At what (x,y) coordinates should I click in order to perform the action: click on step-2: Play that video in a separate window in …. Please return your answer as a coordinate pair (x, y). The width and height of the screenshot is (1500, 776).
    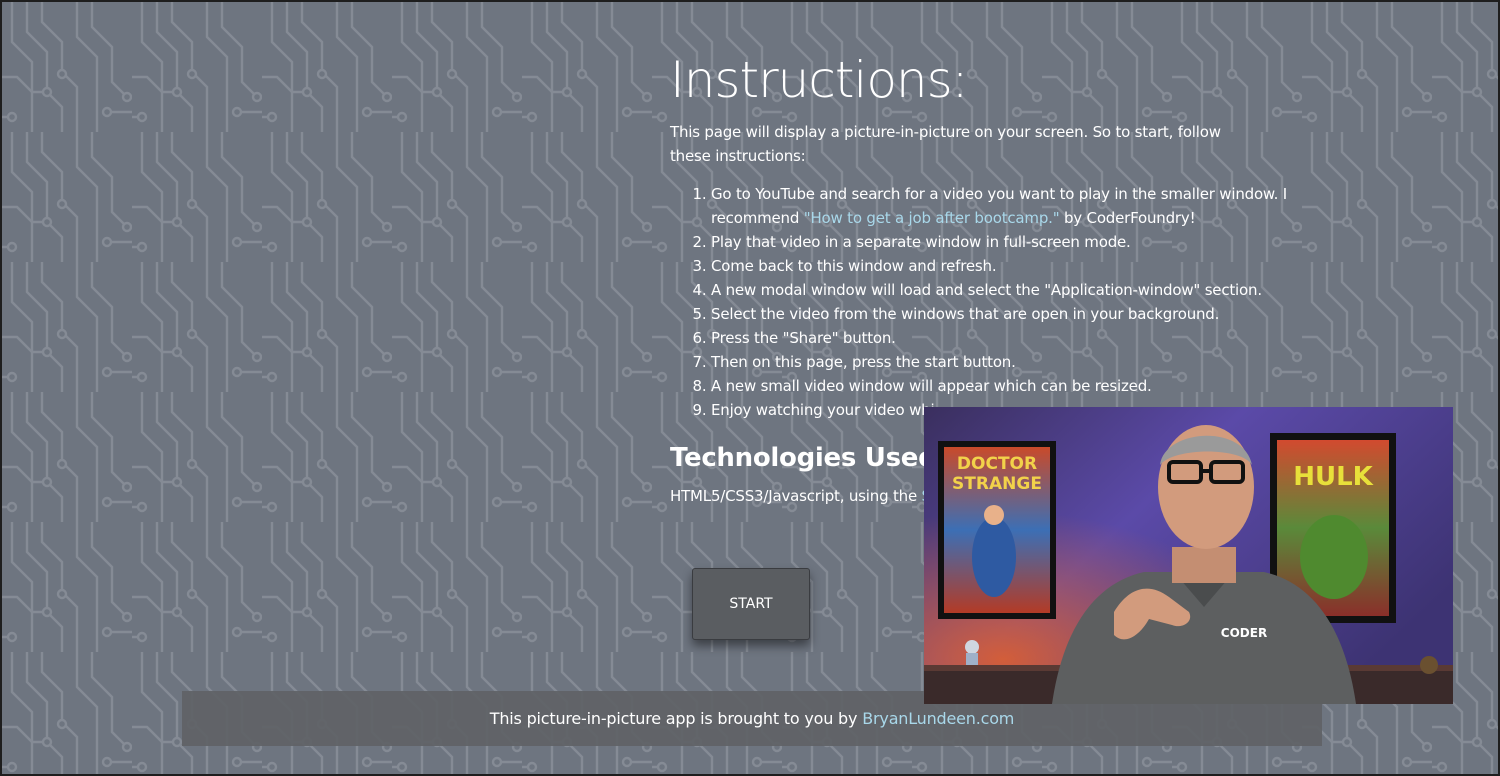
    Looking at the image, I should click on (1010, 242).